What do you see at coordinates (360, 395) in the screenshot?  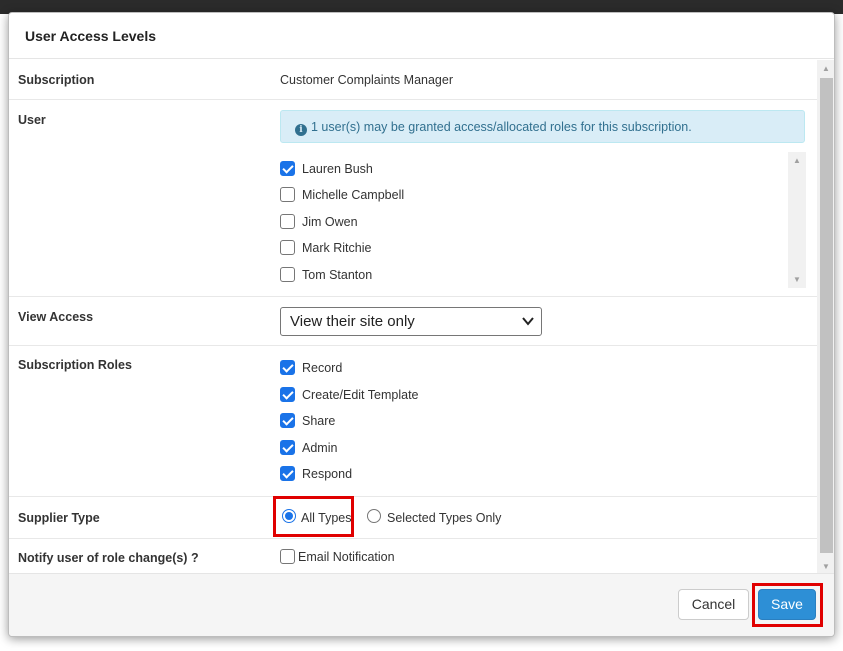 I see `role-option-label: Create/Edit Template` at bounding box center [360, 395].